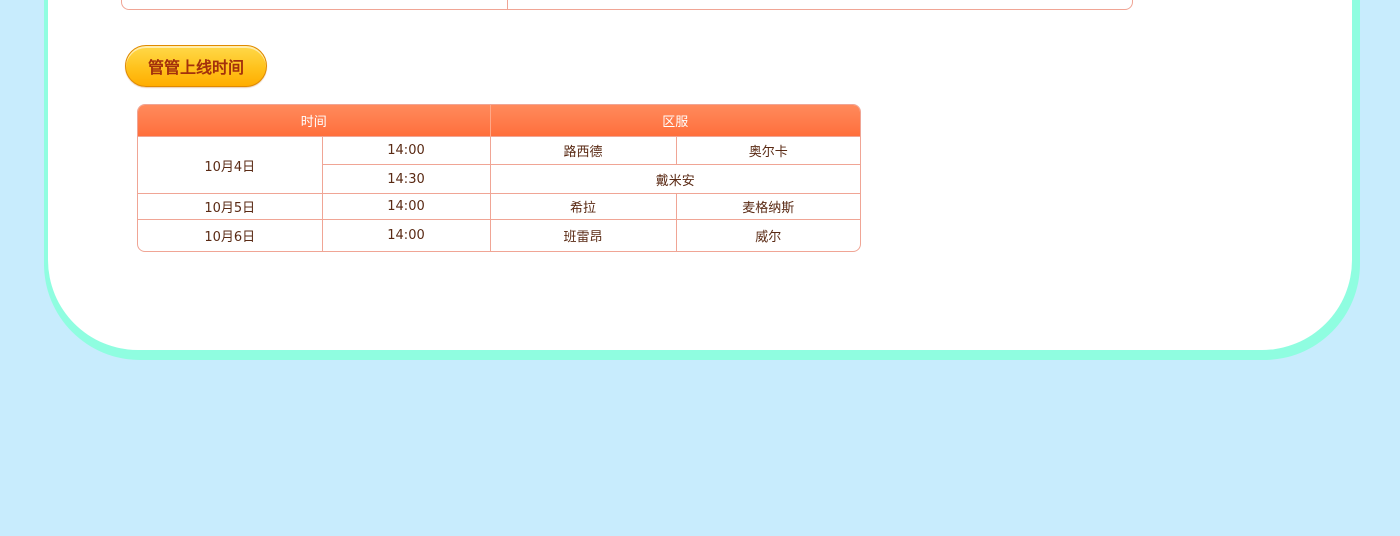 The width and height of the screenshot is (1400, 536). What do you see at coordinates (583, 206) in the screenshot?
I see `server-cell: 希拉` at bounding box center [583, 206].